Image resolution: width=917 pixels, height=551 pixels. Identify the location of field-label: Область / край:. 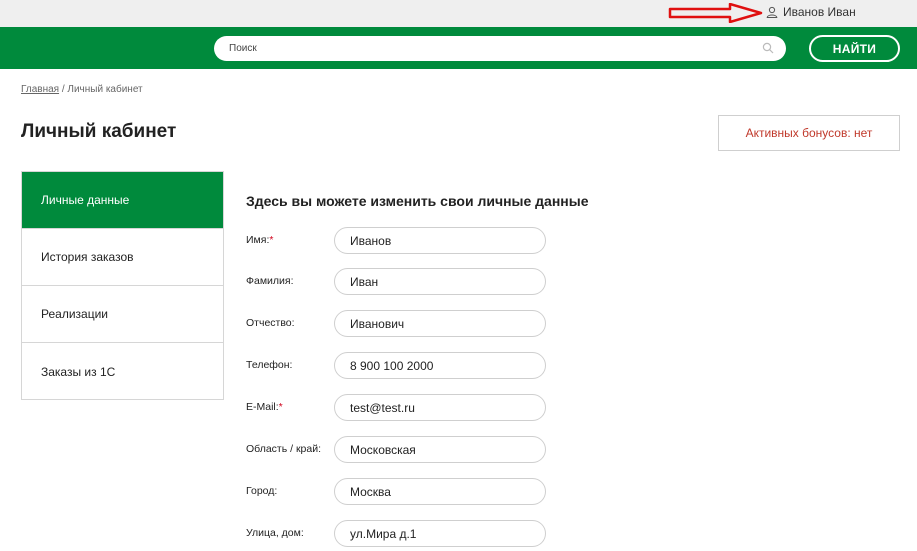
(284, 449).